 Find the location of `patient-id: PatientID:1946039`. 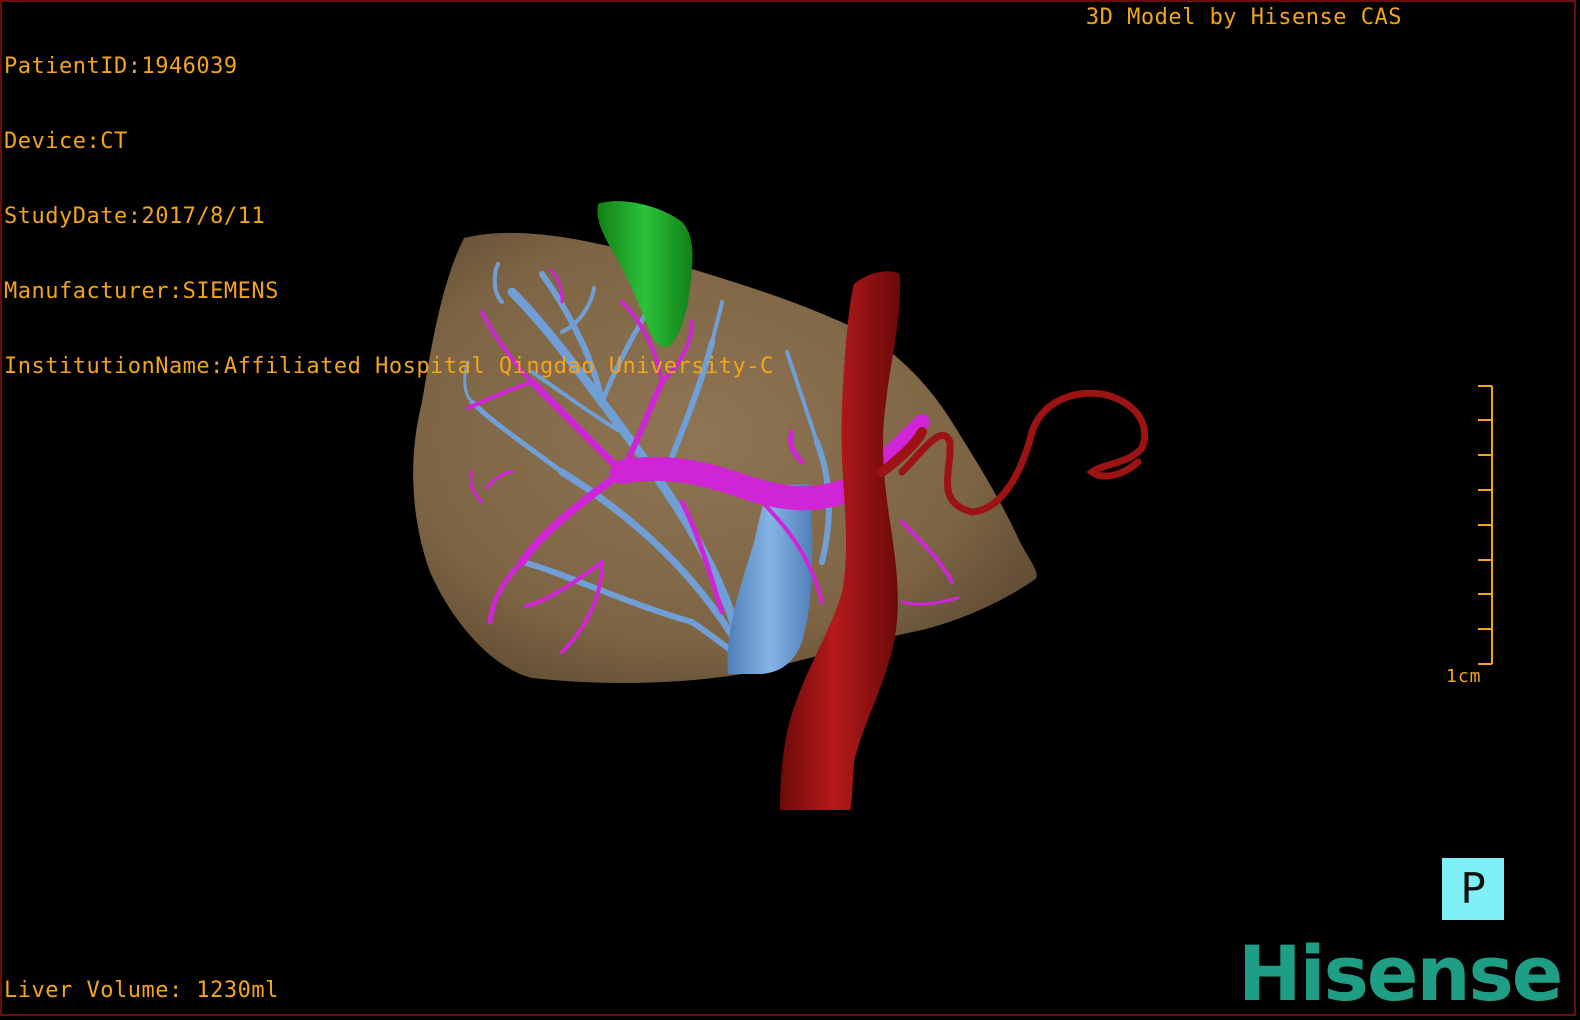

patient-id: PatientID:1946039 is located at coordinates (121, 66).